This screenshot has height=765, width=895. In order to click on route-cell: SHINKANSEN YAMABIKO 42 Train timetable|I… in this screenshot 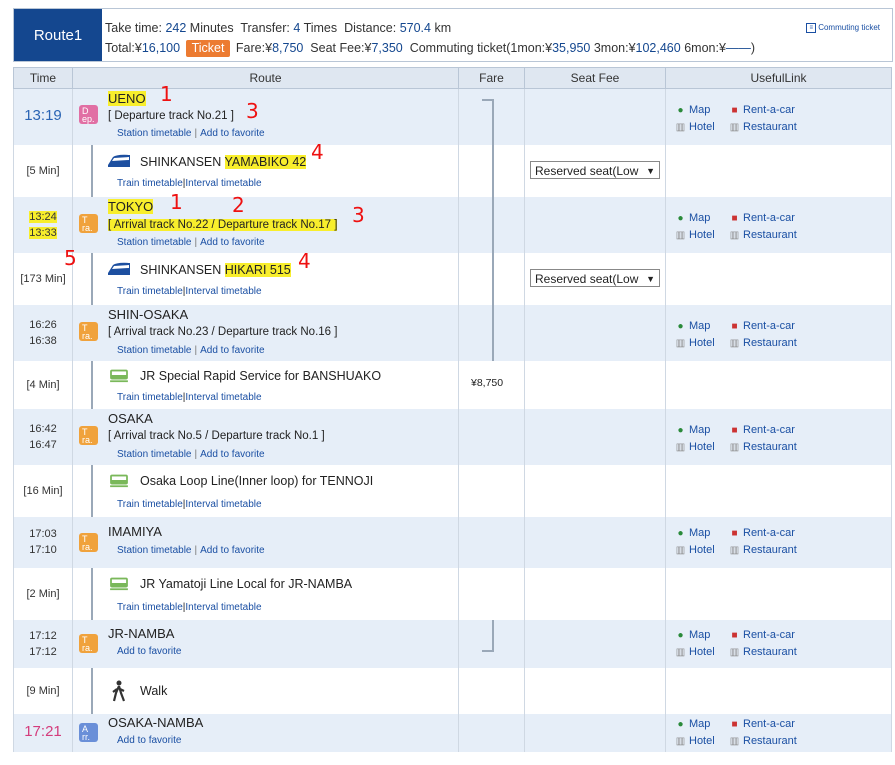, I will do `click(265, 170)`.